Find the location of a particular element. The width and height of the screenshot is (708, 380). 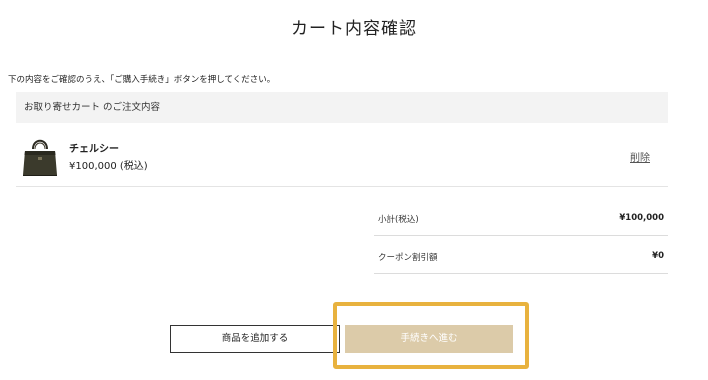

subtotal-value: ¥100,000 is located at coordinates (641, 218).